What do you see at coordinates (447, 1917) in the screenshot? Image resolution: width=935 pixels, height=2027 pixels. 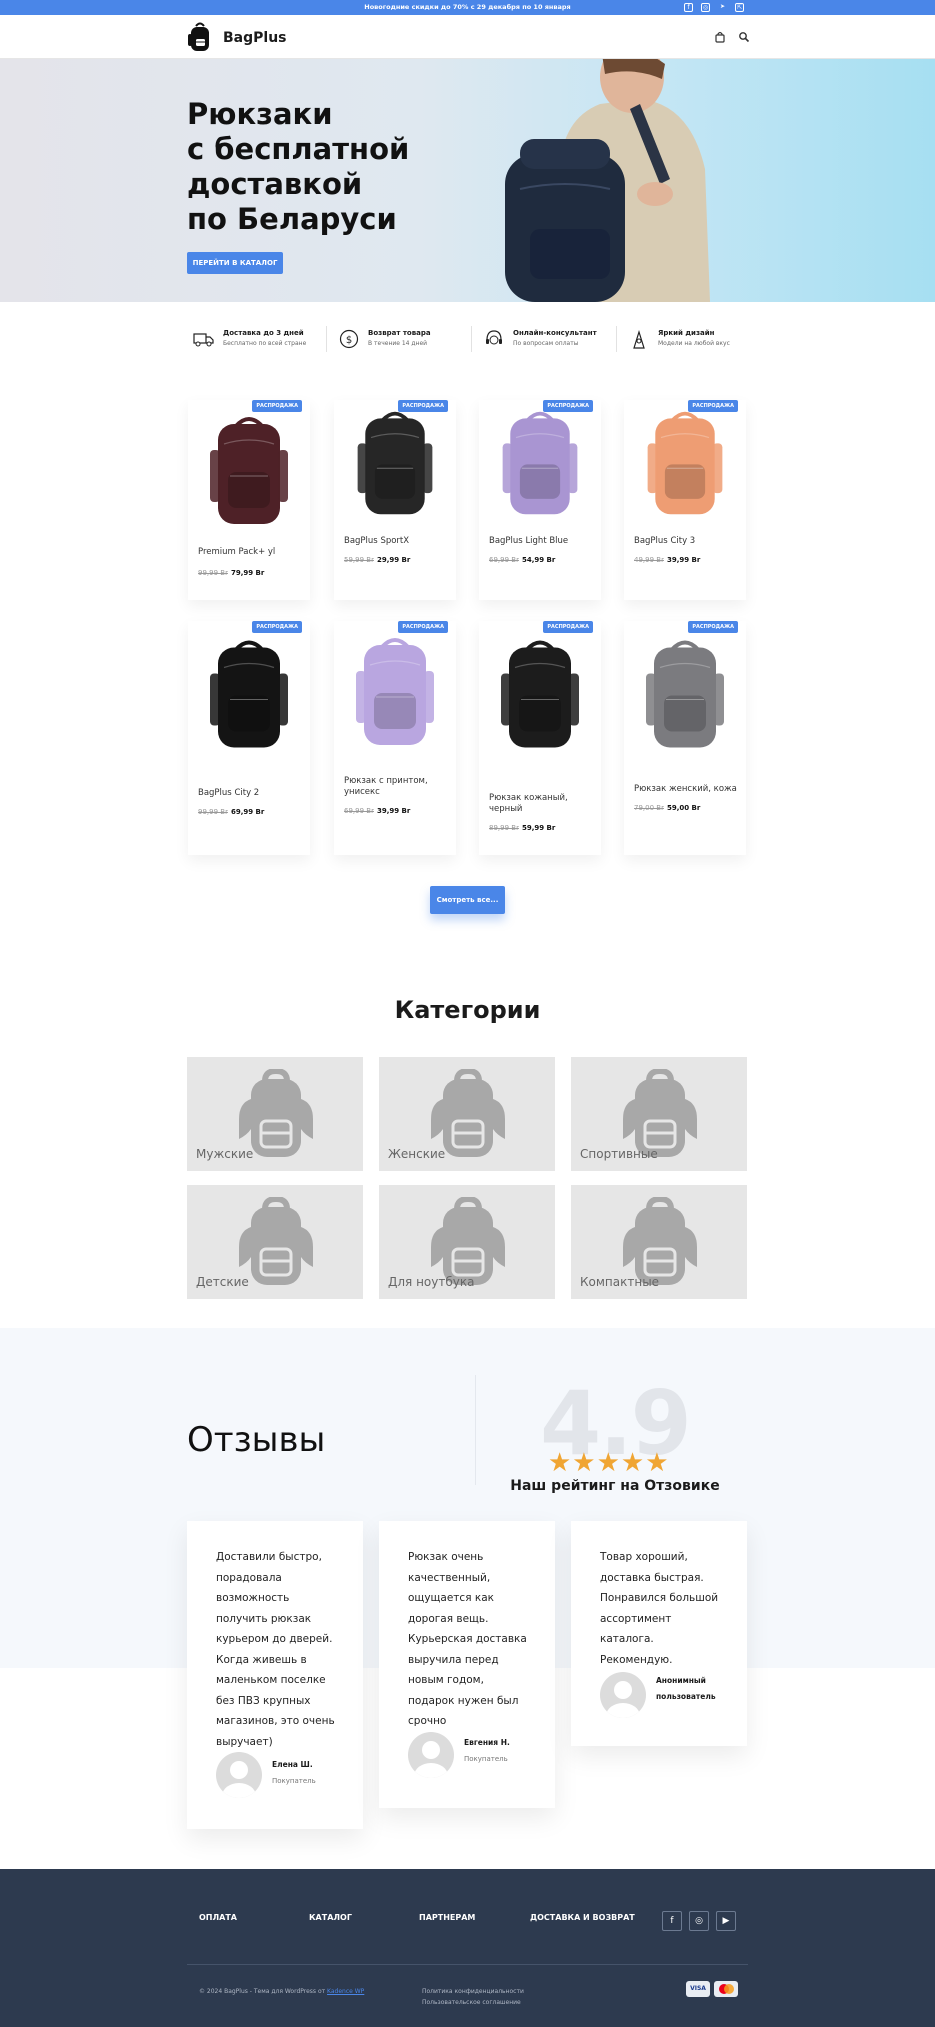 I see `footer-link-partners: ПАРТНЕРАМ` at bounding box center [447, 1917].